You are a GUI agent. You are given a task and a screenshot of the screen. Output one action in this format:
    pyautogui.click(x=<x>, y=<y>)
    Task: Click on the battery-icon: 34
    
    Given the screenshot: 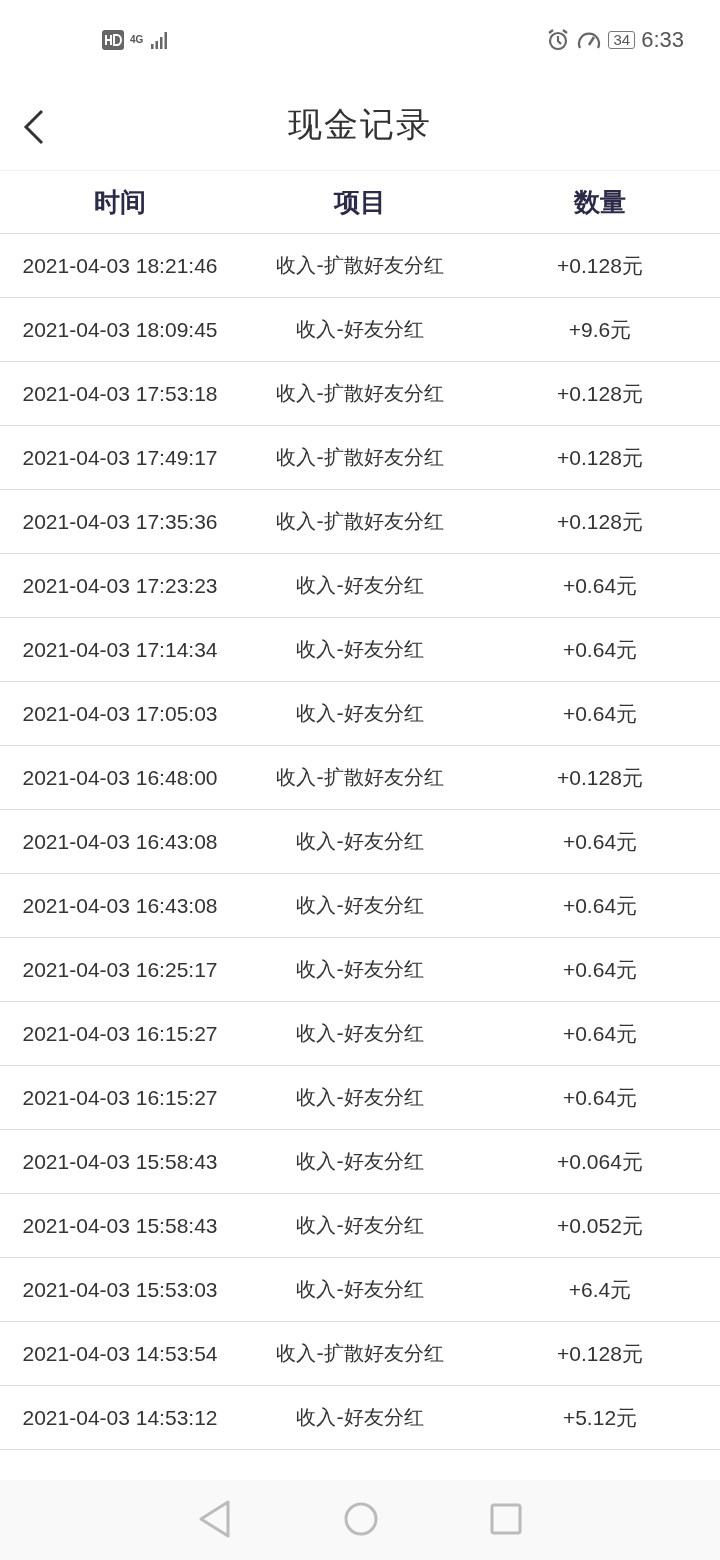 What is the action you would take?
    pyautogui.click(x=622, y=40)
    